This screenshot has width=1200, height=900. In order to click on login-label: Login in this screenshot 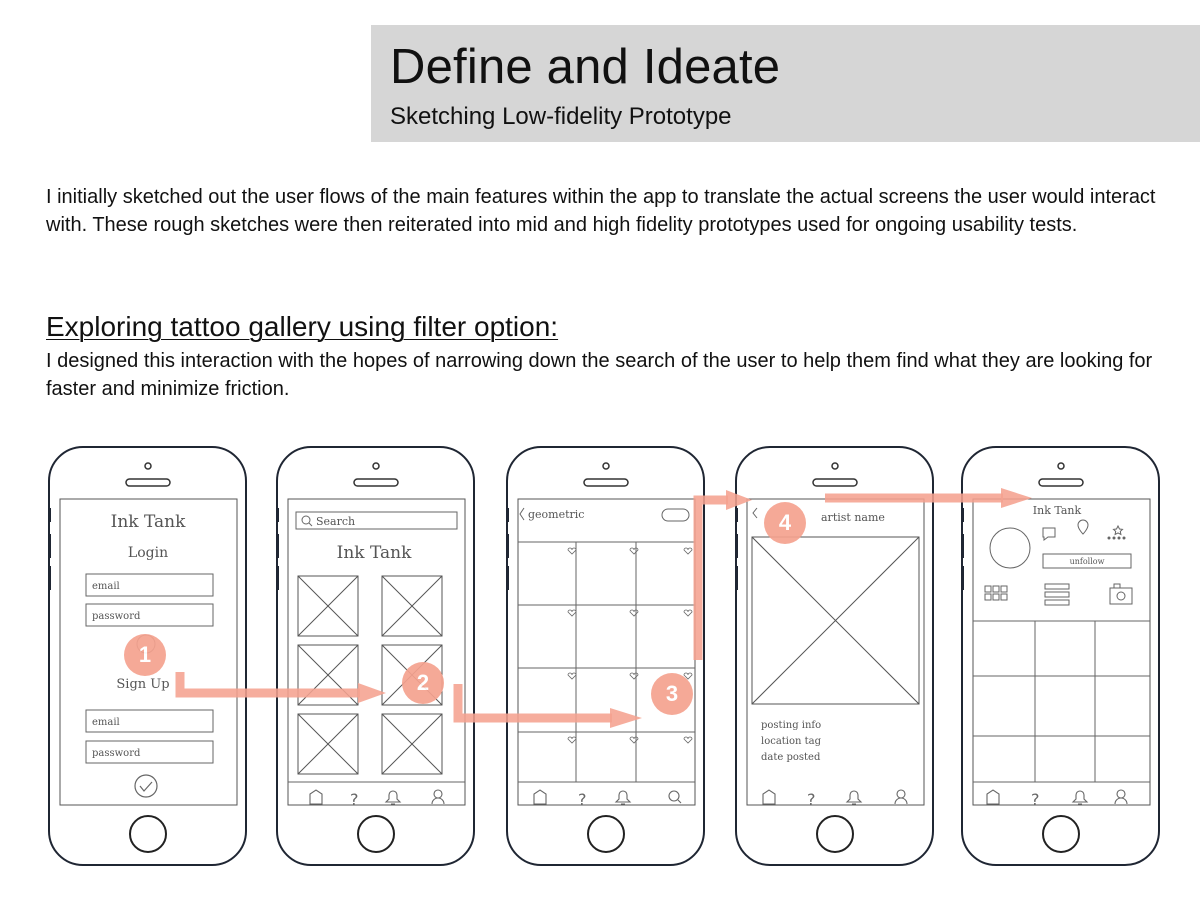, I will do `click(148, 553)`.